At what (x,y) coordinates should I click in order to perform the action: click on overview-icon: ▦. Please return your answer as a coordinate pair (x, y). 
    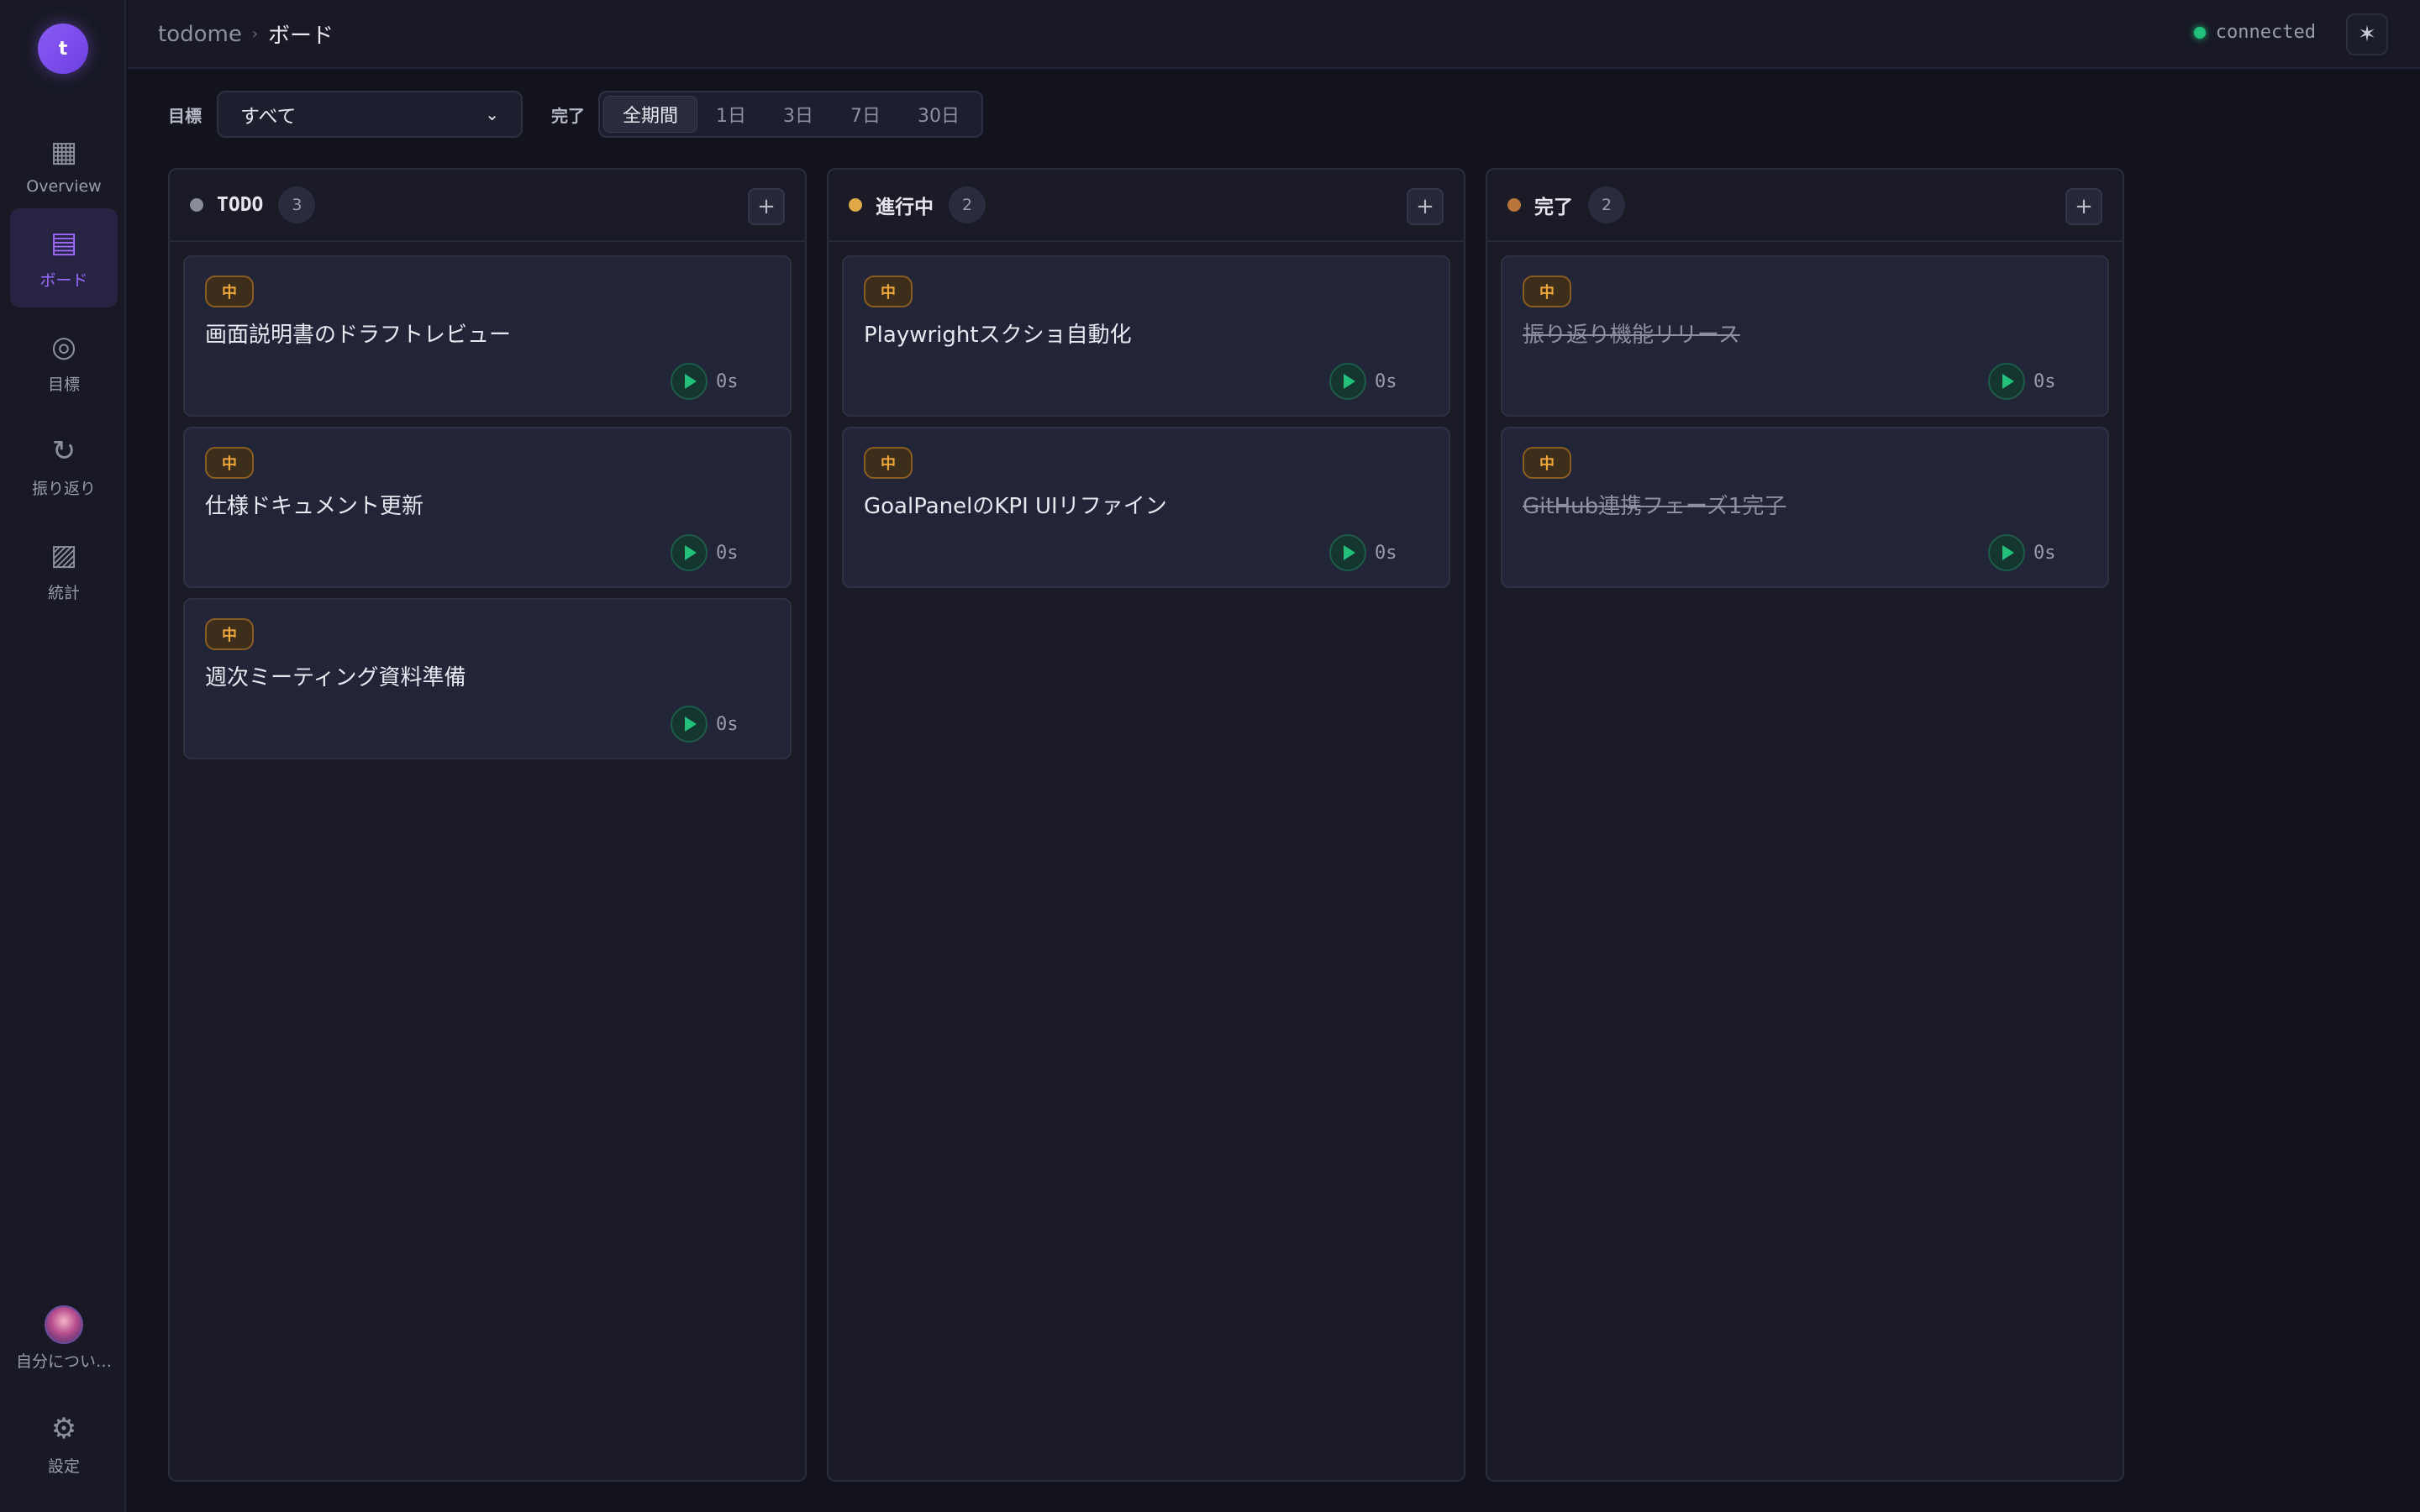
    Looking at the image, I should click on (64, 152).